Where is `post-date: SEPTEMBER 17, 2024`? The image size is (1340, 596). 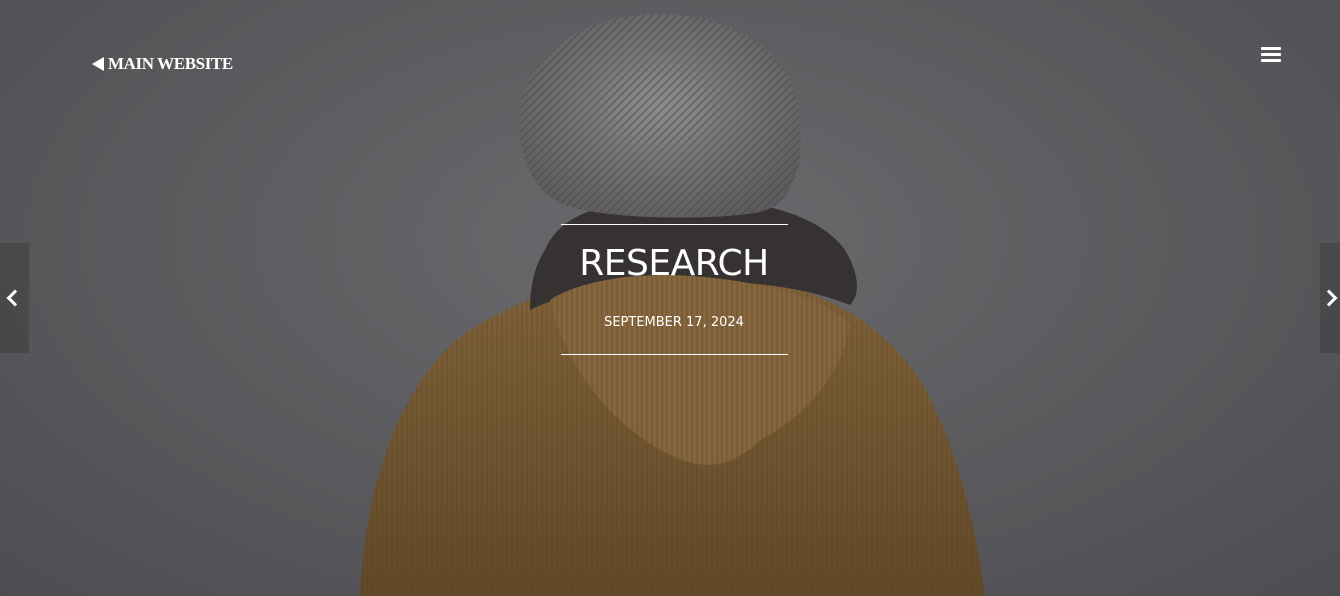
post-date: SEPTEMBER 17, 2024 is located at coordinates (674, 322).